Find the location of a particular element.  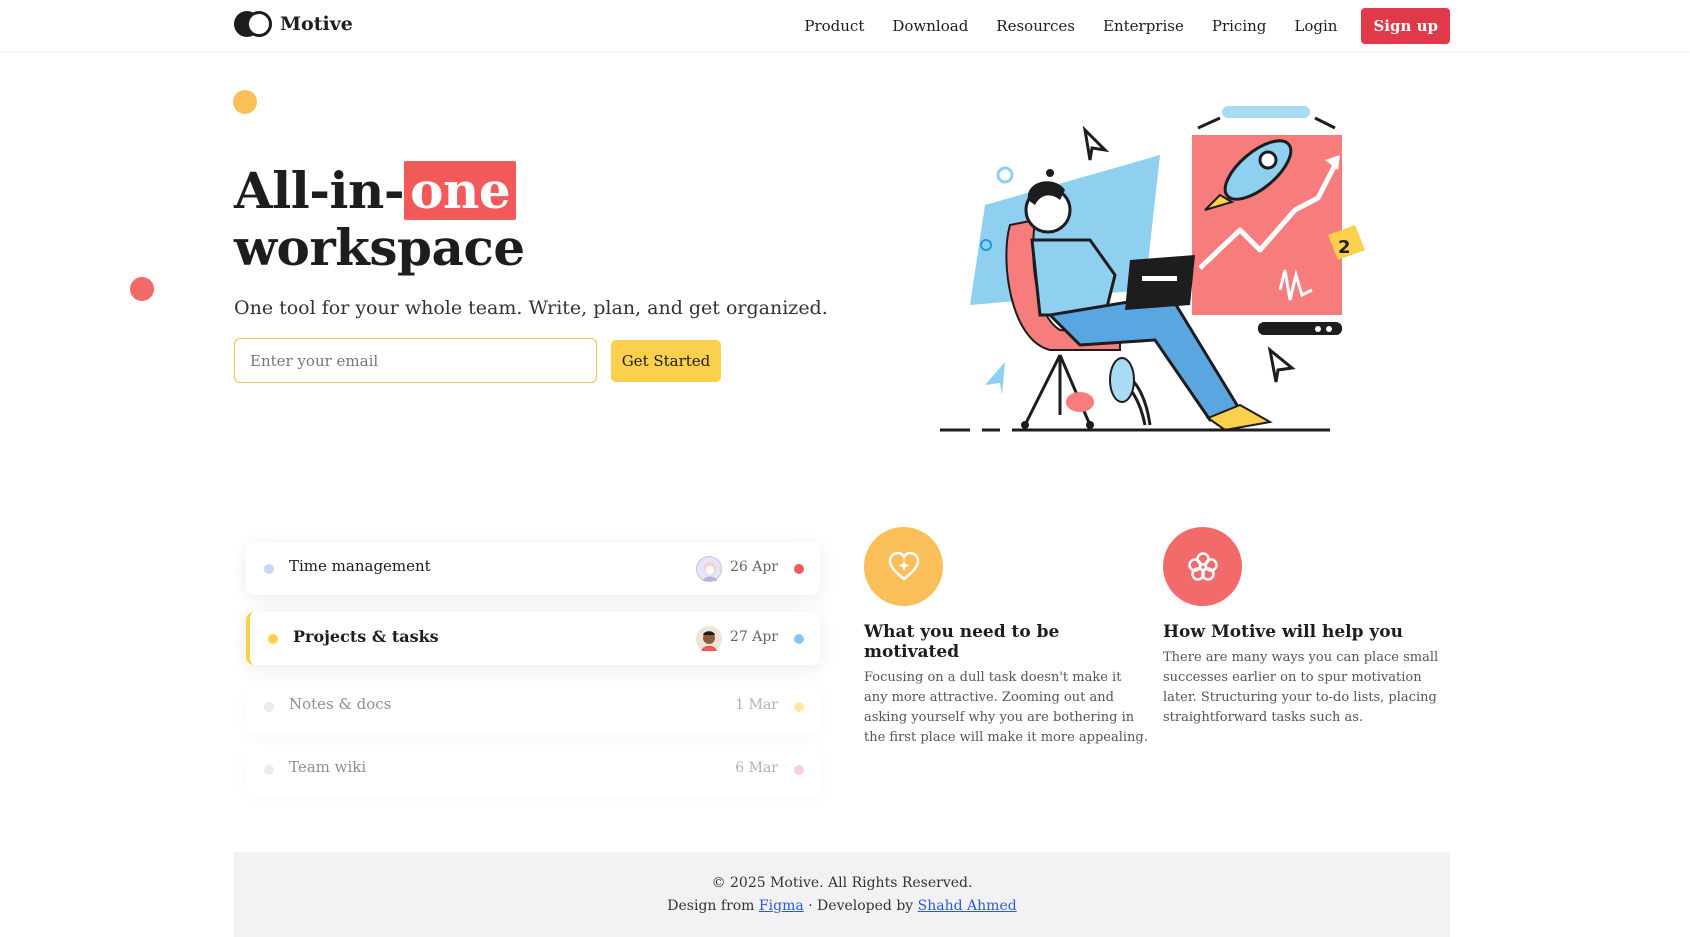

brand-name: Motive is located at coordinates (316, 24).